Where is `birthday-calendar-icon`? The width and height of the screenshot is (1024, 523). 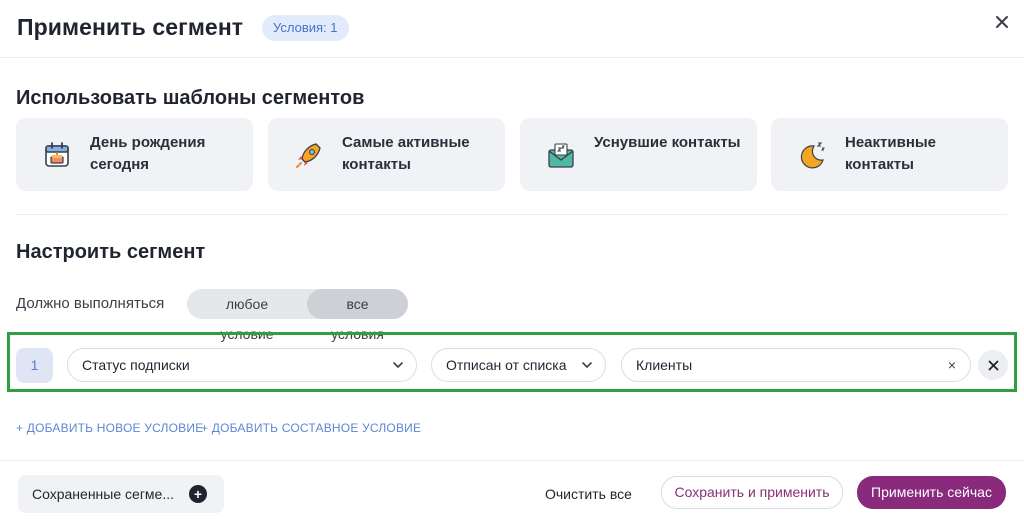
birthday-calendar-icon is located at coordinates (57, 154).